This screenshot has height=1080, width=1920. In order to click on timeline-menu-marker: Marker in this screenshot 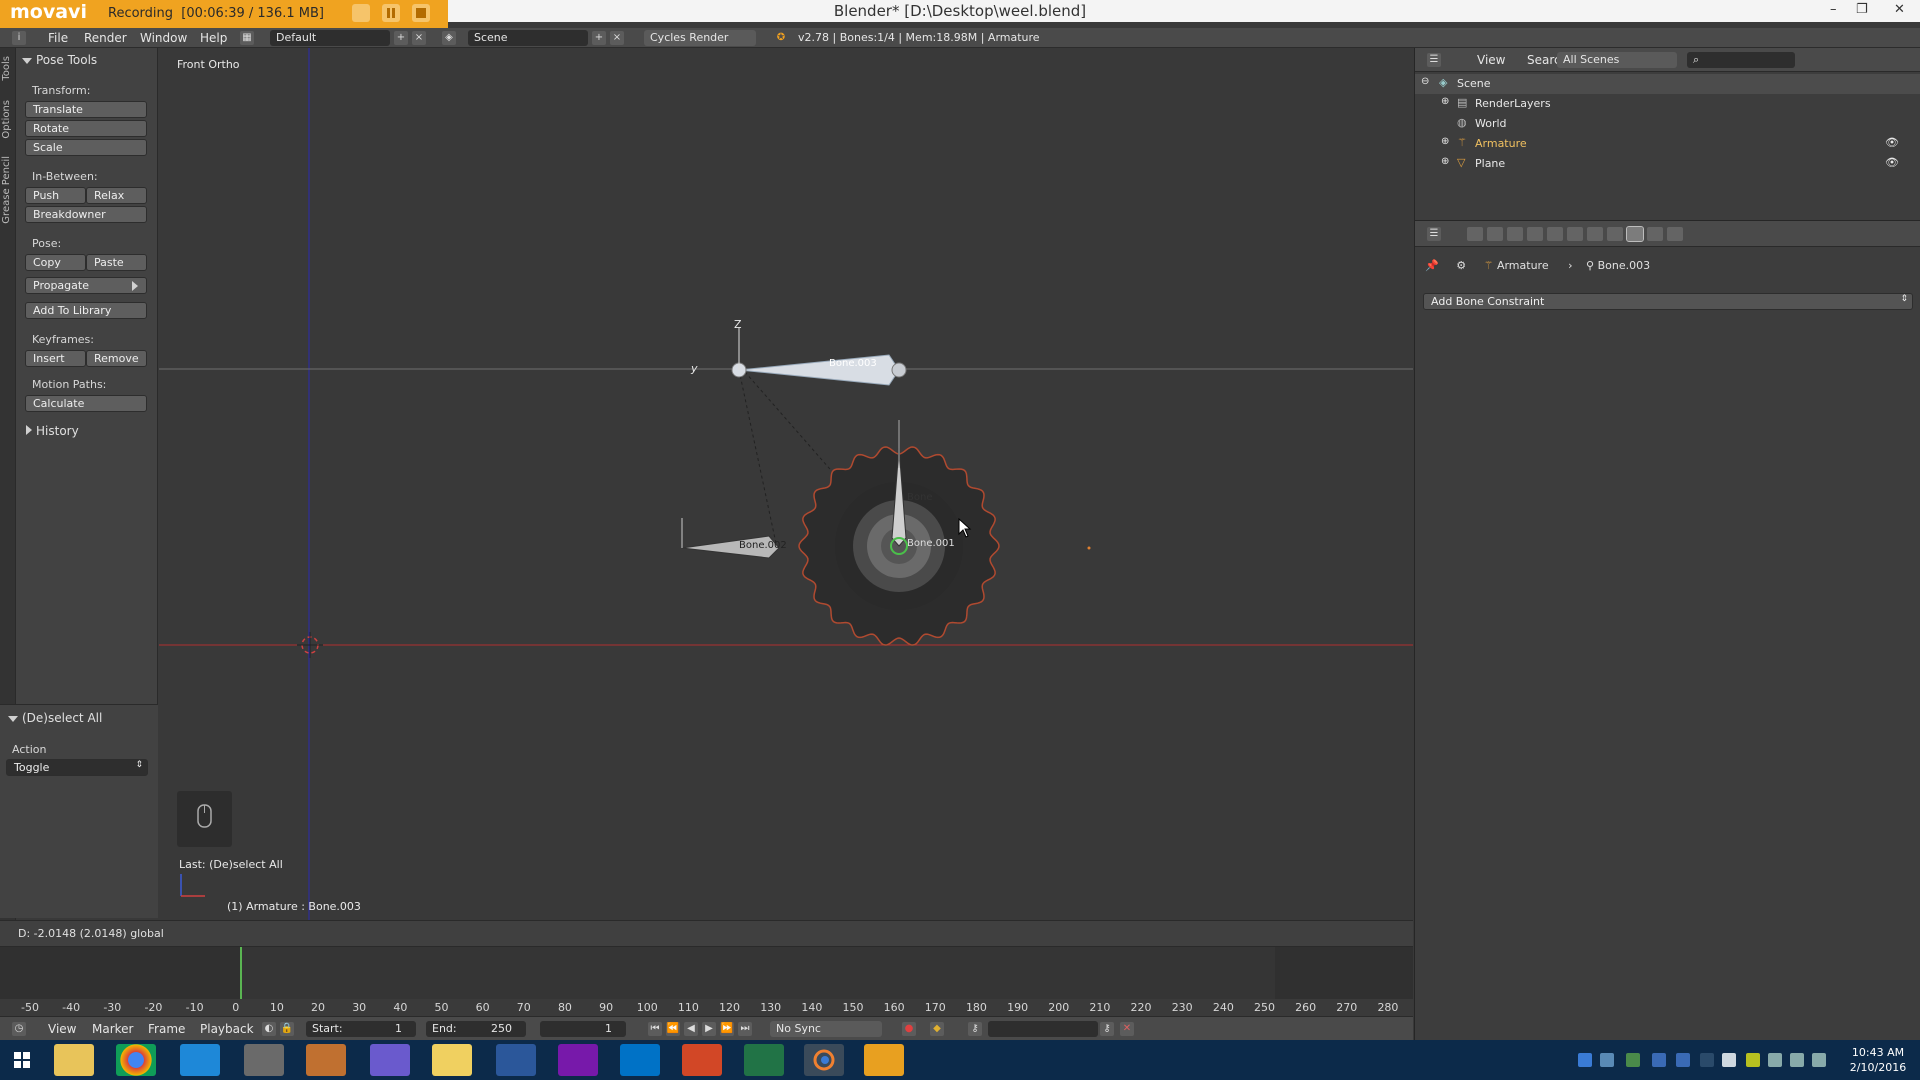, I will do `click(112, 1029)`.